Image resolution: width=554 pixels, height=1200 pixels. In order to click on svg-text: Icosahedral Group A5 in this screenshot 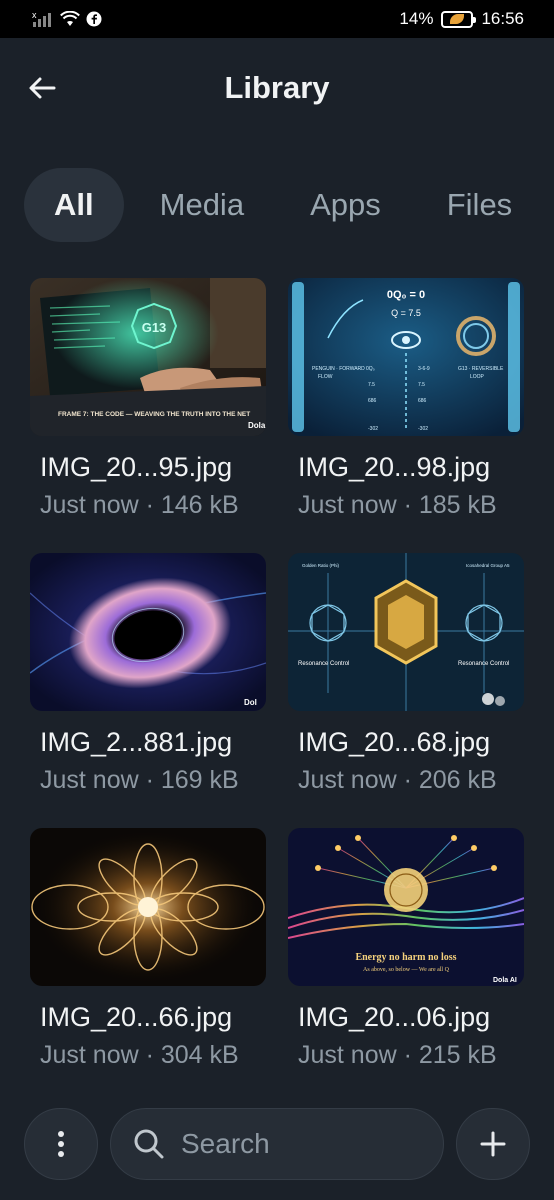, I will do `click(488, 565)`.